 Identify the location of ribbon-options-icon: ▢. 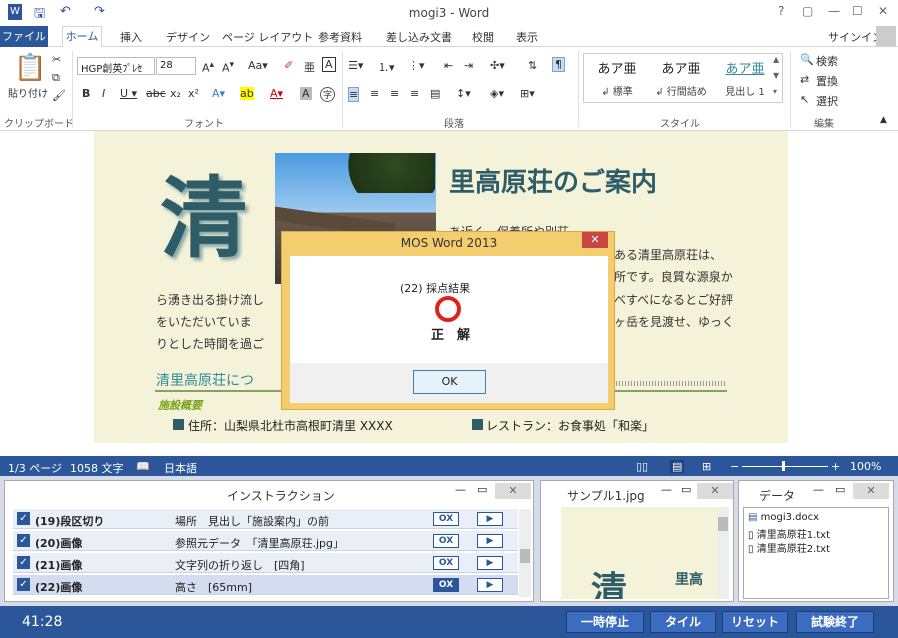
(807, 11).